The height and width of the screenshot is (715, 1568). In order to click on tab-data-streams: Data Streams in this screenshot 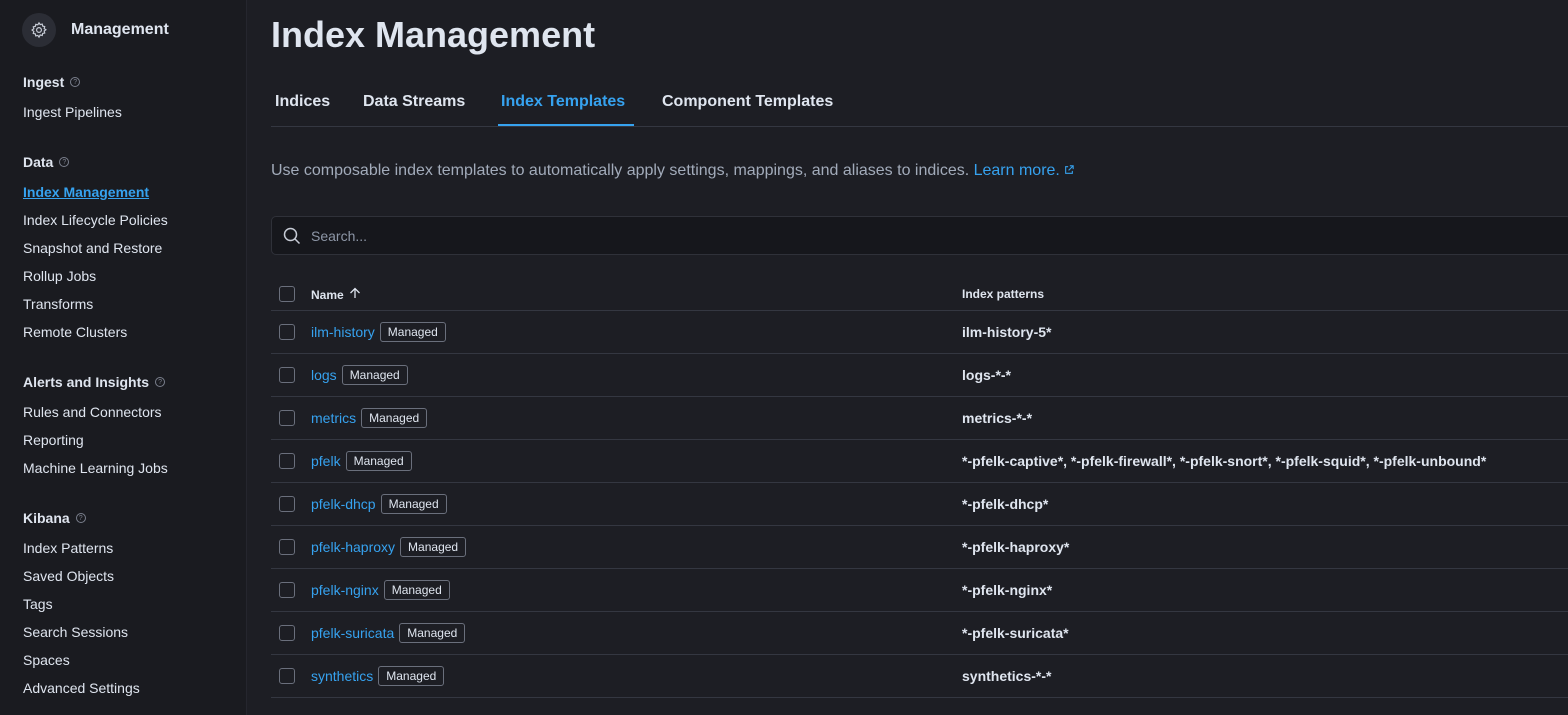, I will do `click(414, 102)`.